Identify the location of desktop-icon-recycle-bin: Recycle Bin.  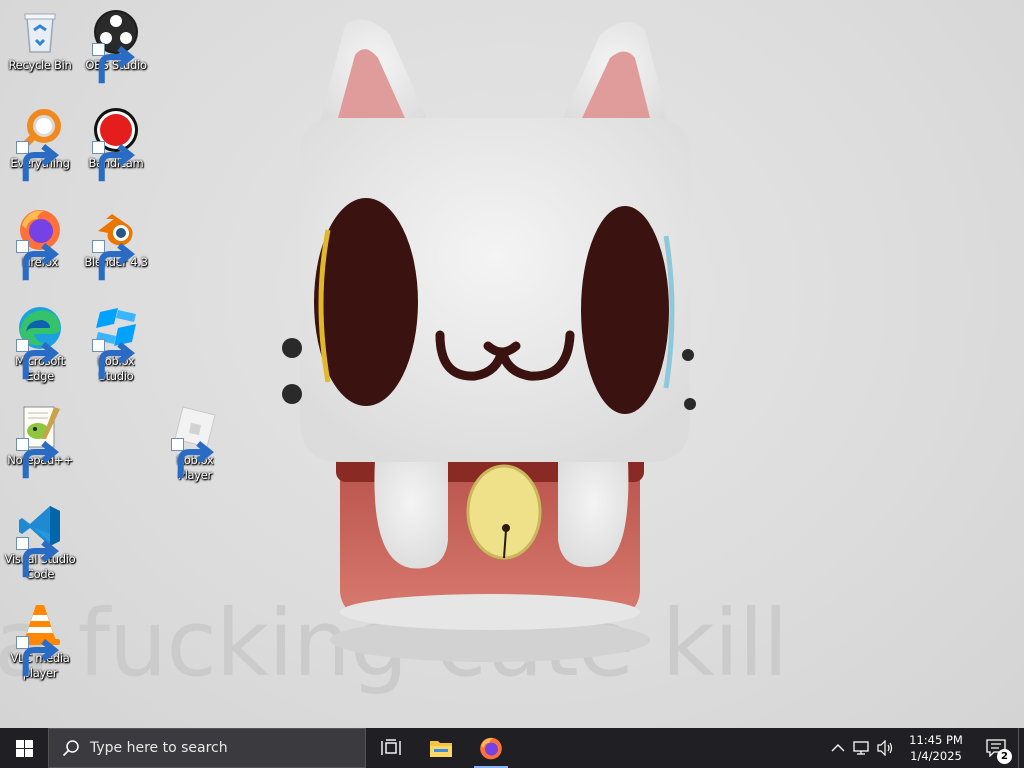
(40, 40).